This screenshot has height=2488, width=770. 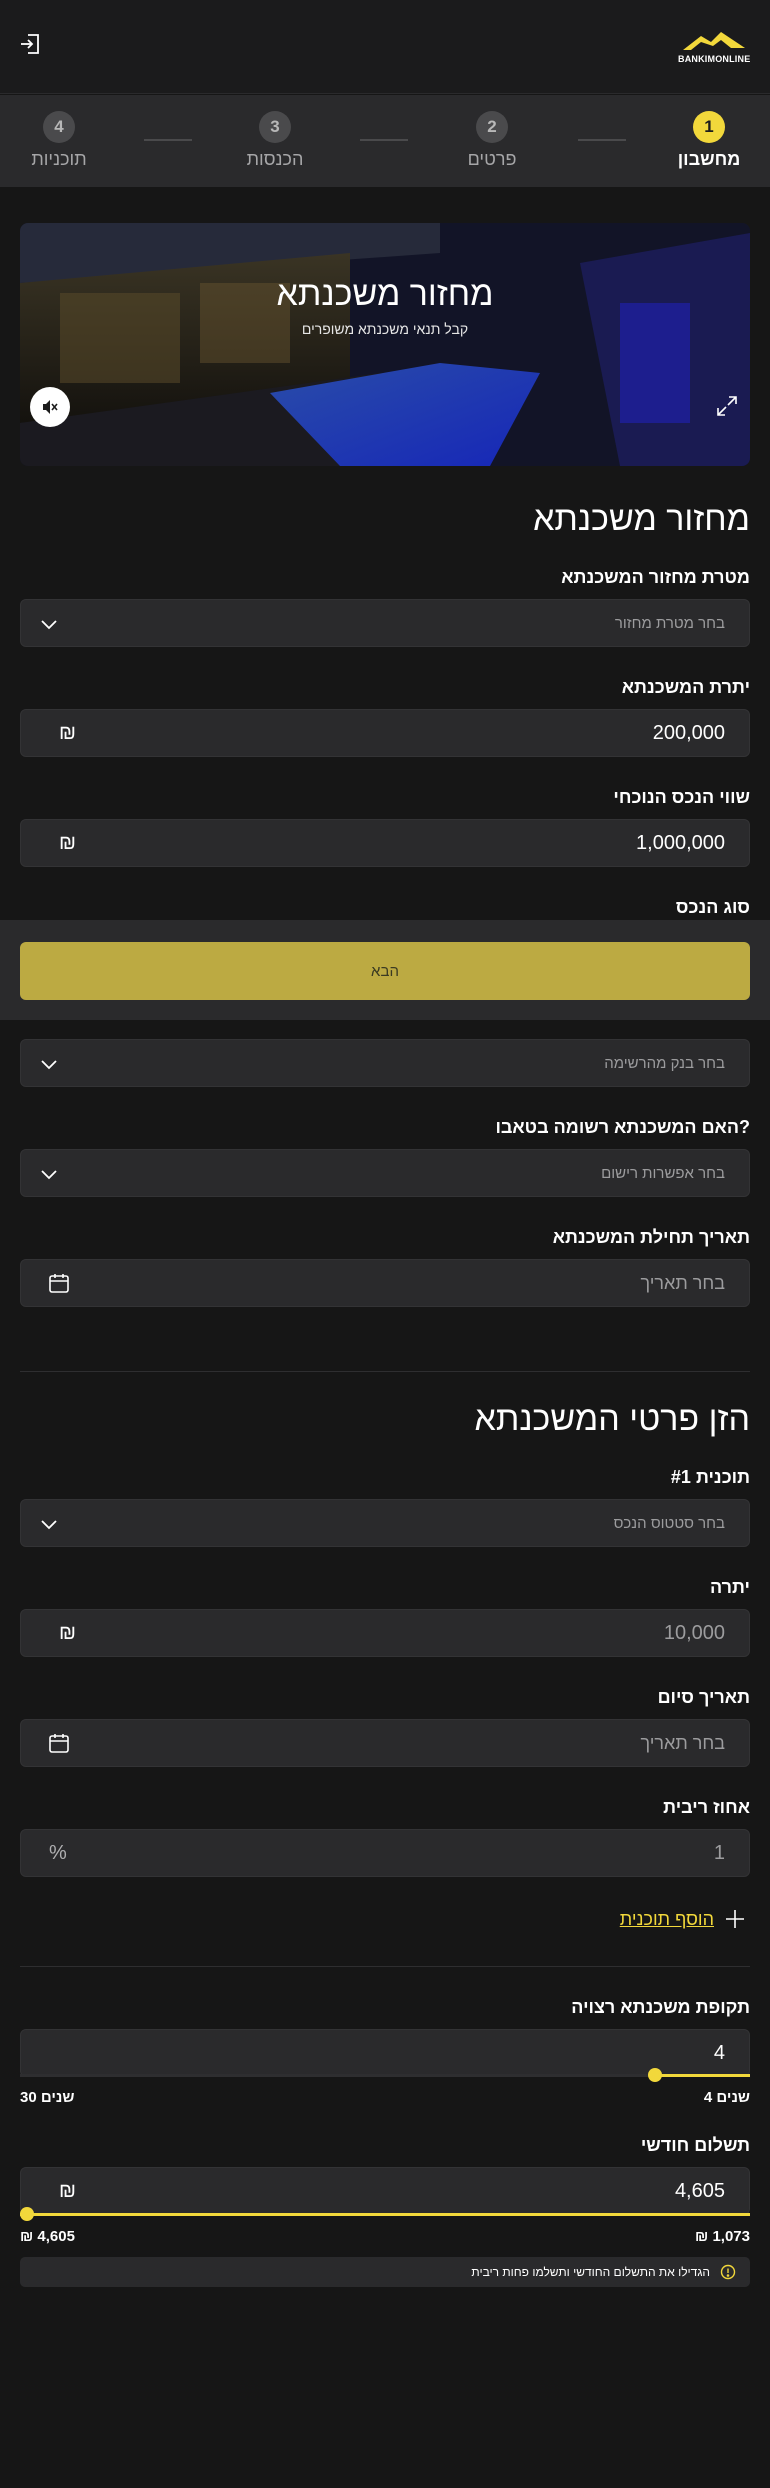 What do you see at coordinates (385, 294) in the screenshot?
I see `hero-title: מחזור משכנתא` at bounding box center [385, 294].